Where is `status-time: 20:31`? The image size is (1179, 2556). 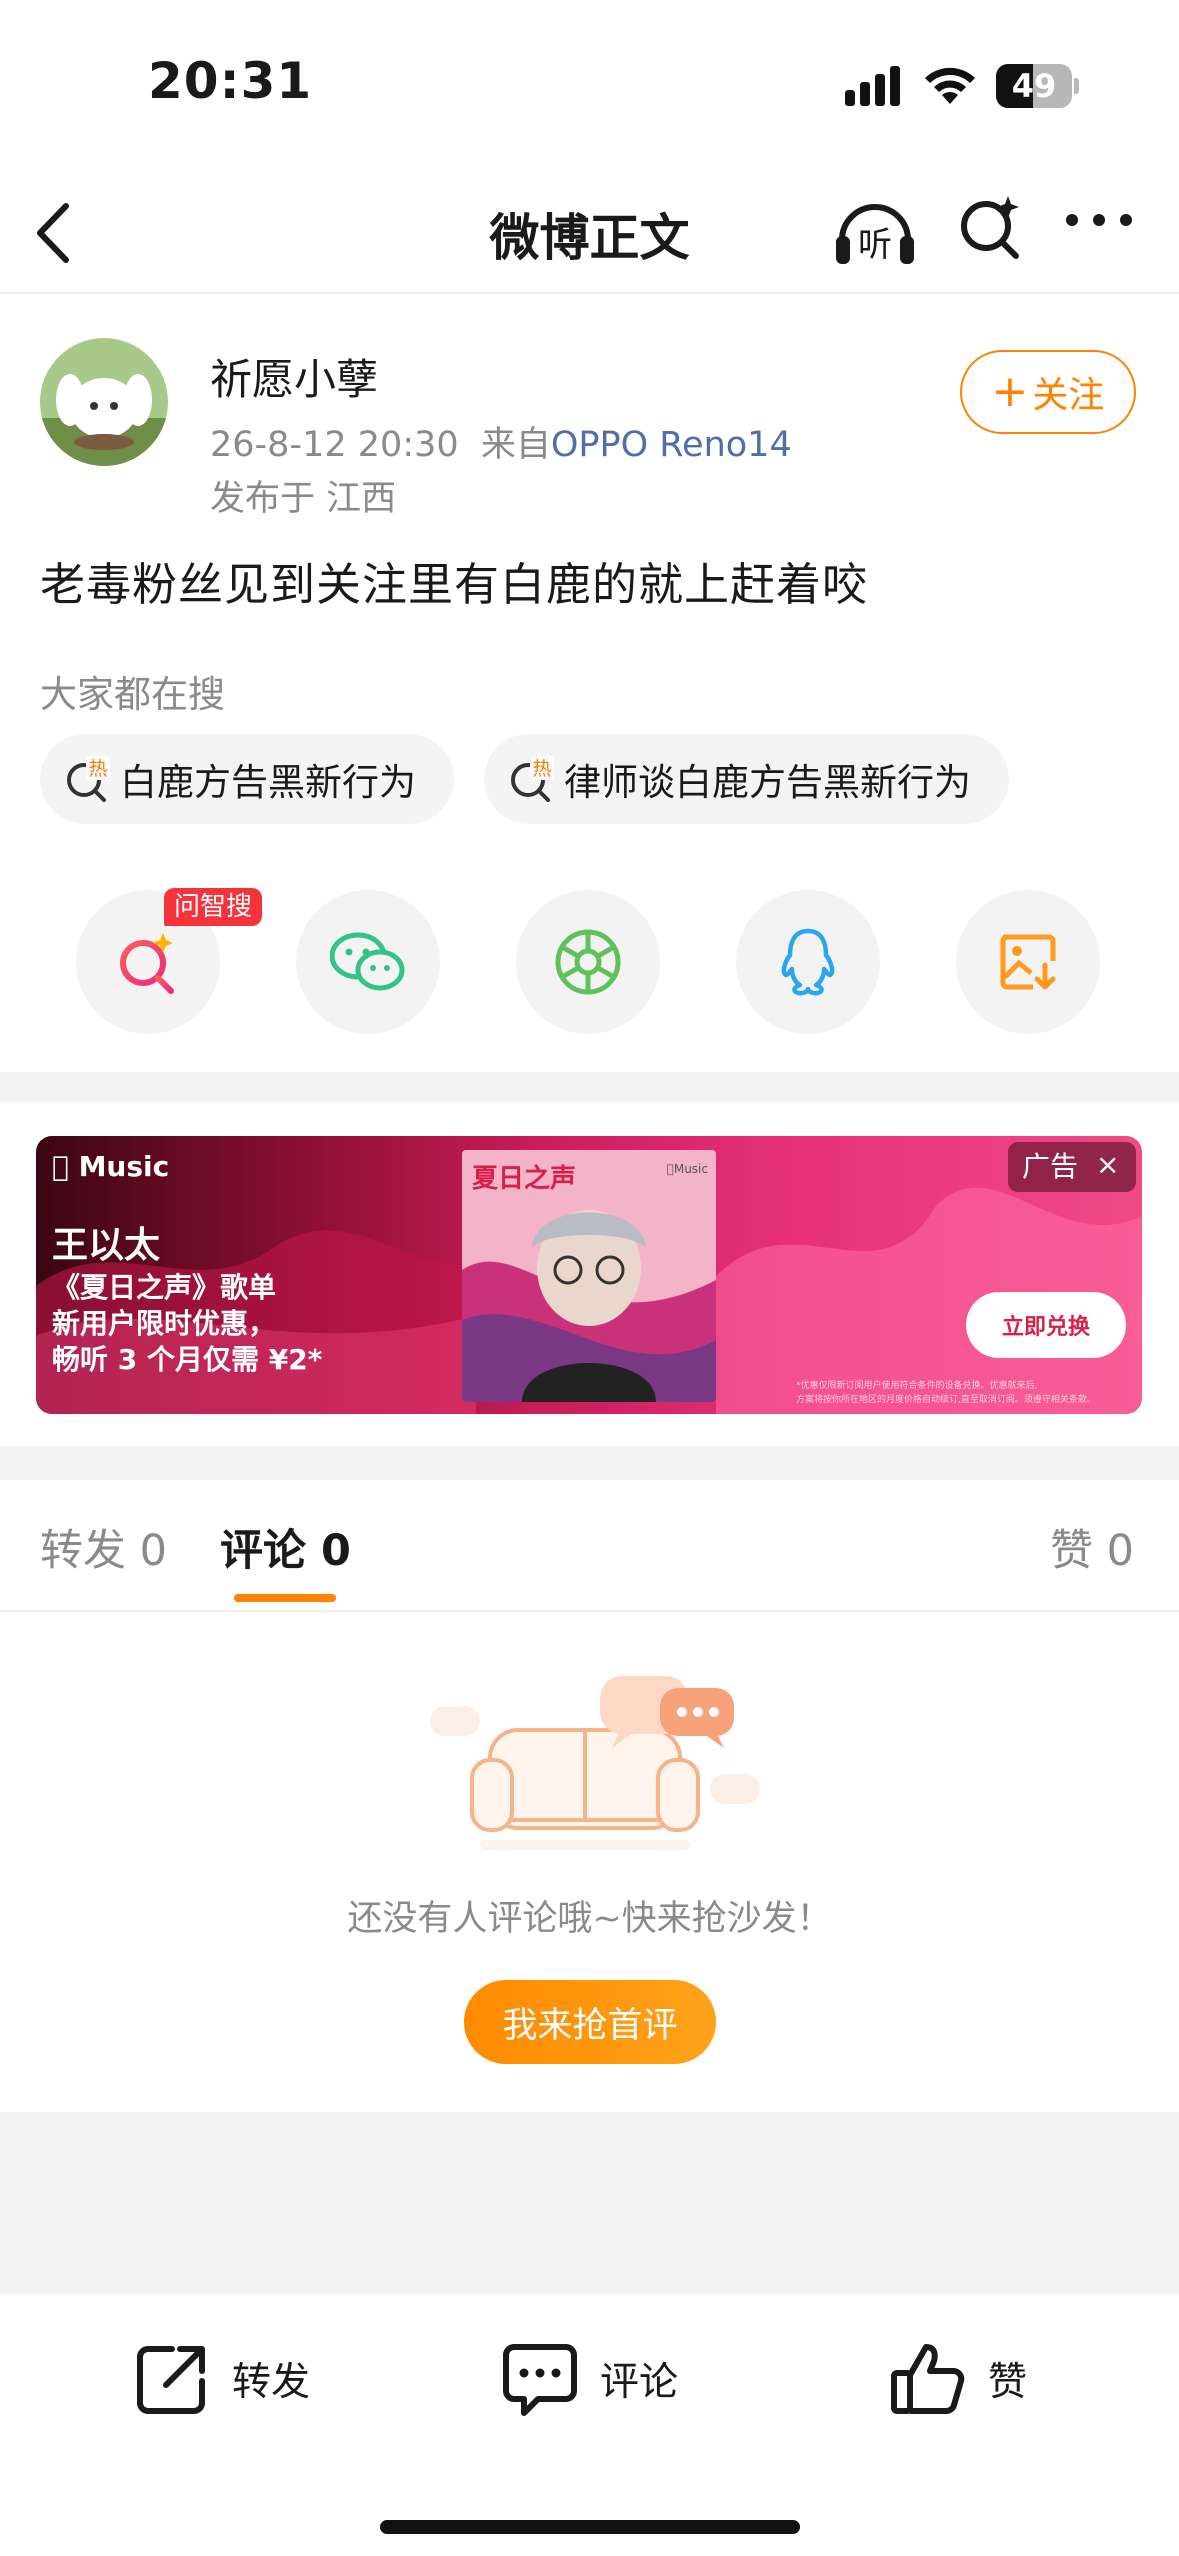
status-time: 20:31 is located at coordinates (230, 81).